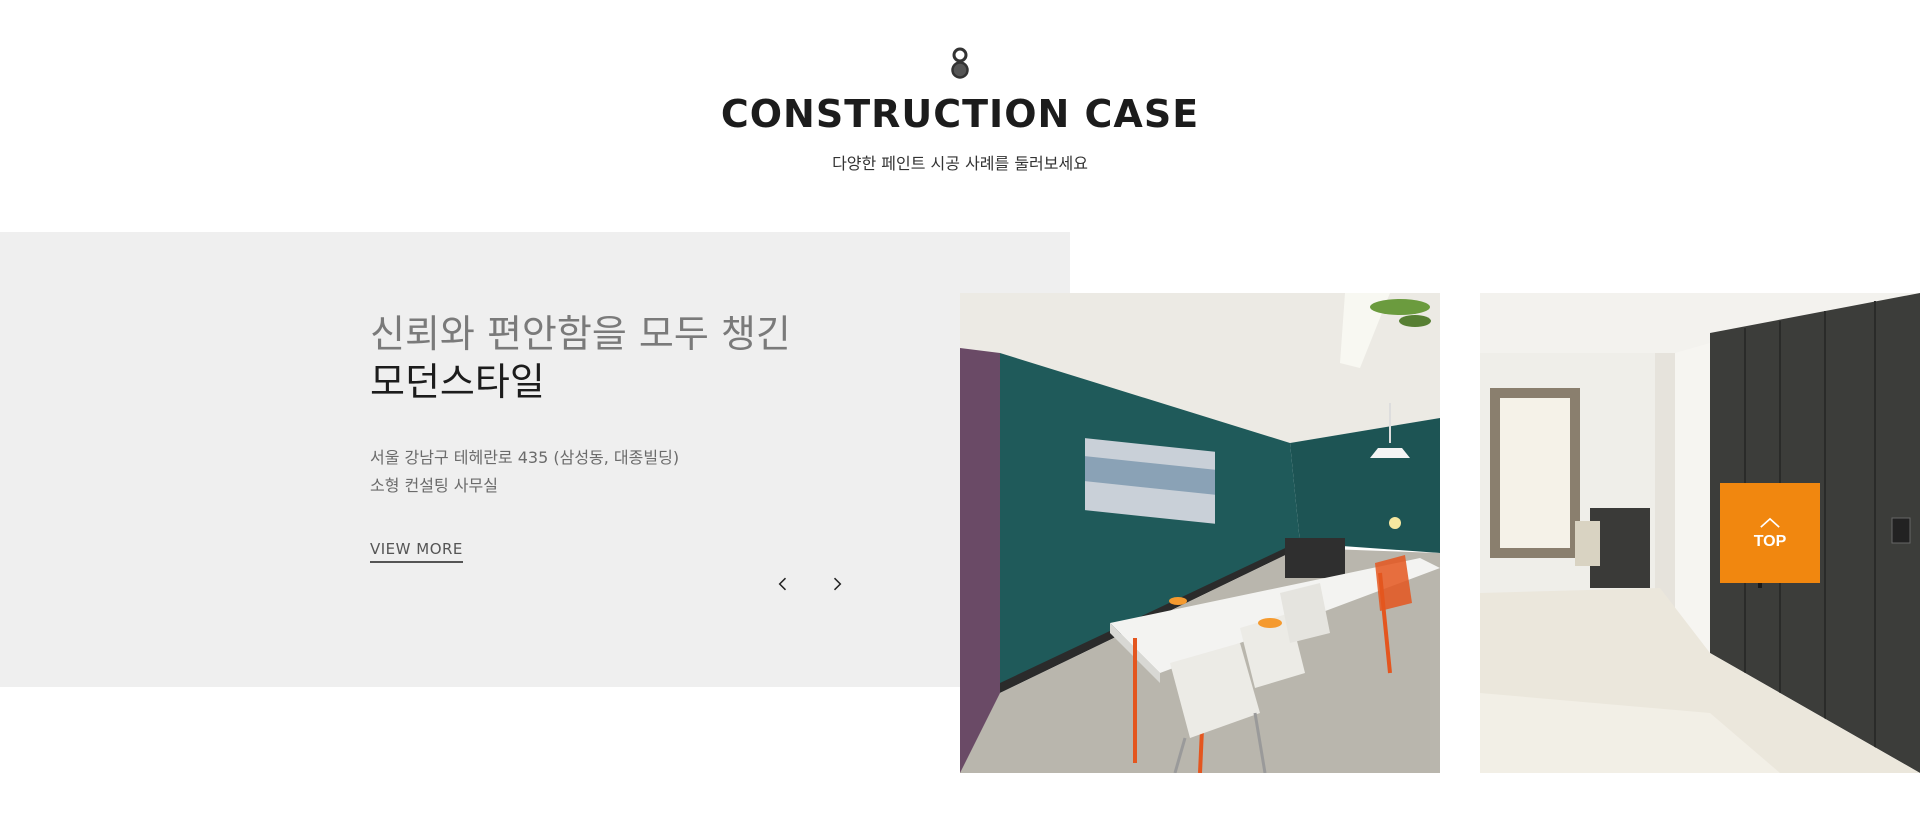  What do you see at coordinates (1700, 533) in the screenshot?
I see `case-photo-hallway-wardrobe` at bounding box center [1700, 533].